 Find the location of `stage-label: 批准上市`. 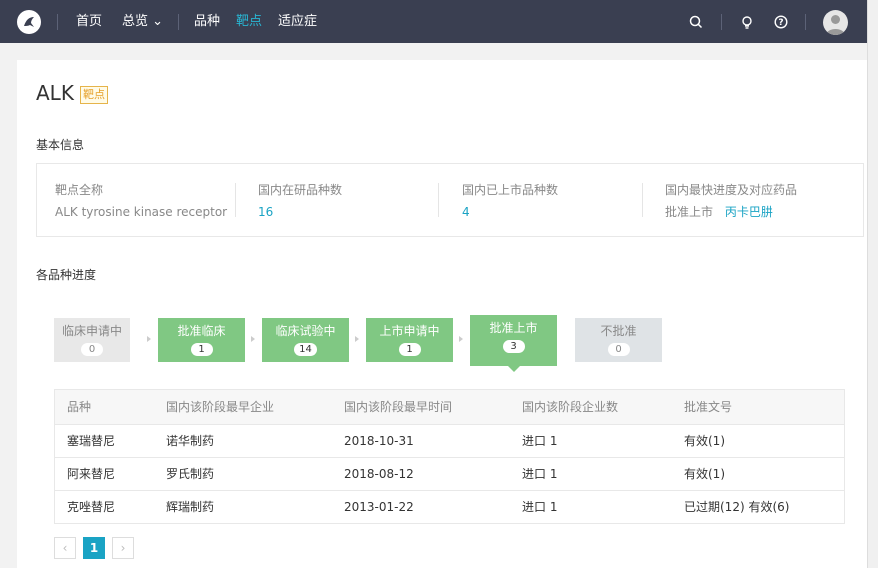

stage-label: 批准上市 is located at coordinates (513, 328).